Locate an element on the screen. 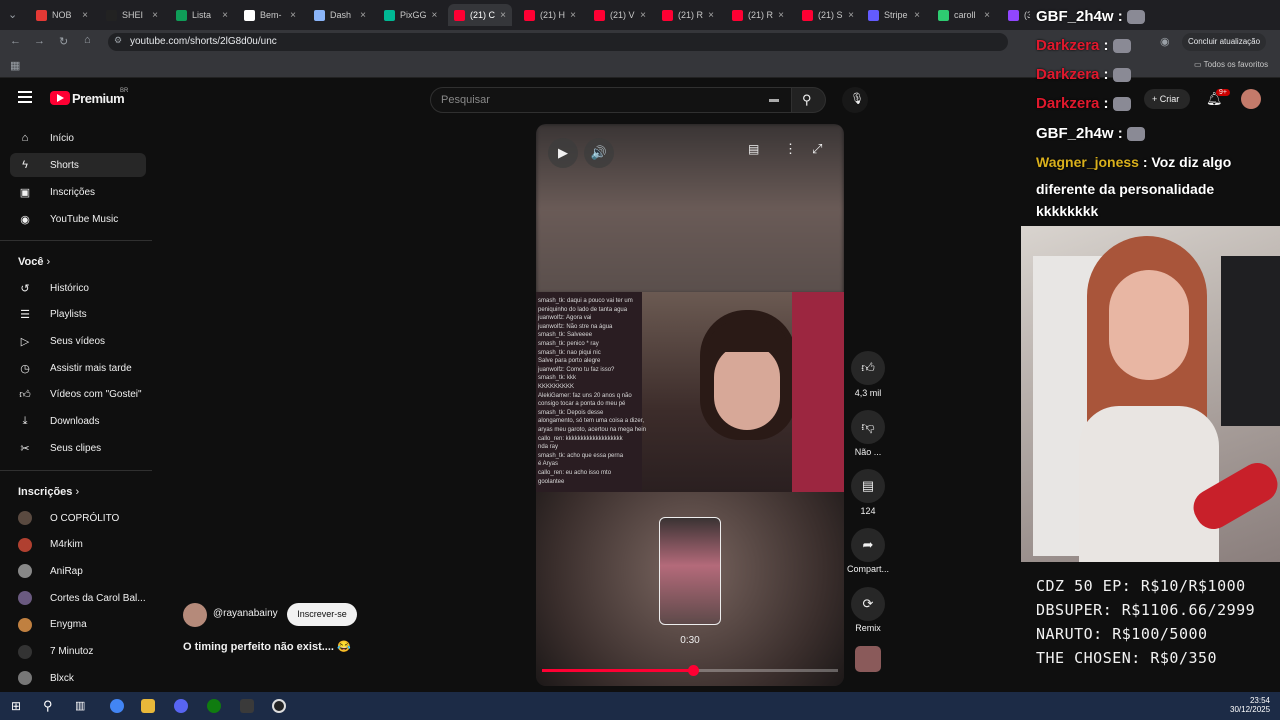 The height and width of the screenshot is (720, 1280). browser-tab: PixGG × is located at coordinates (410, 15).